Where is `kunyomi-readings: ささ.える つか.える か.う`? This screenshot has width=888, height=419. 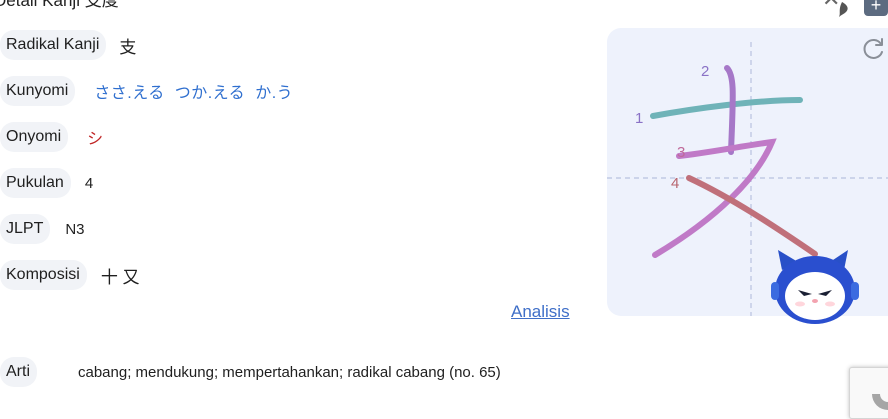 kunyomi-readings: ささ.える つか.える か.う is located at coordinates (193, 91).